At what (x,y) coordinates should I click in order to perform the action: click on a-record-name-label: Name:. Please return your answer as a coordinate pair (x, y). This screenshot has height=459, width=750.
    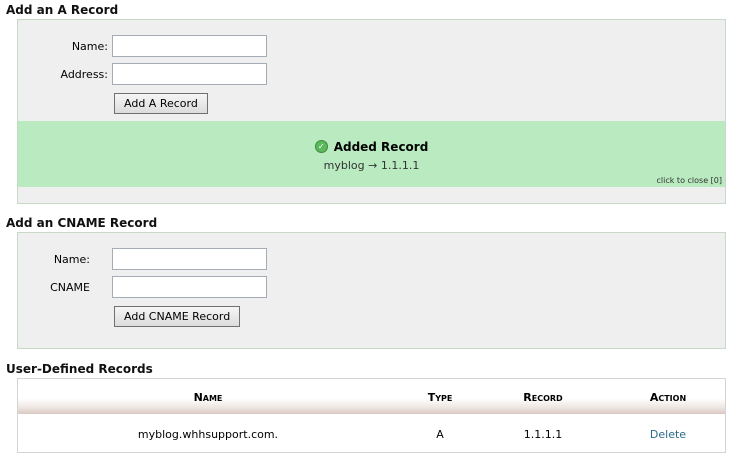
    Looking at the image, I should click on (89, 46).